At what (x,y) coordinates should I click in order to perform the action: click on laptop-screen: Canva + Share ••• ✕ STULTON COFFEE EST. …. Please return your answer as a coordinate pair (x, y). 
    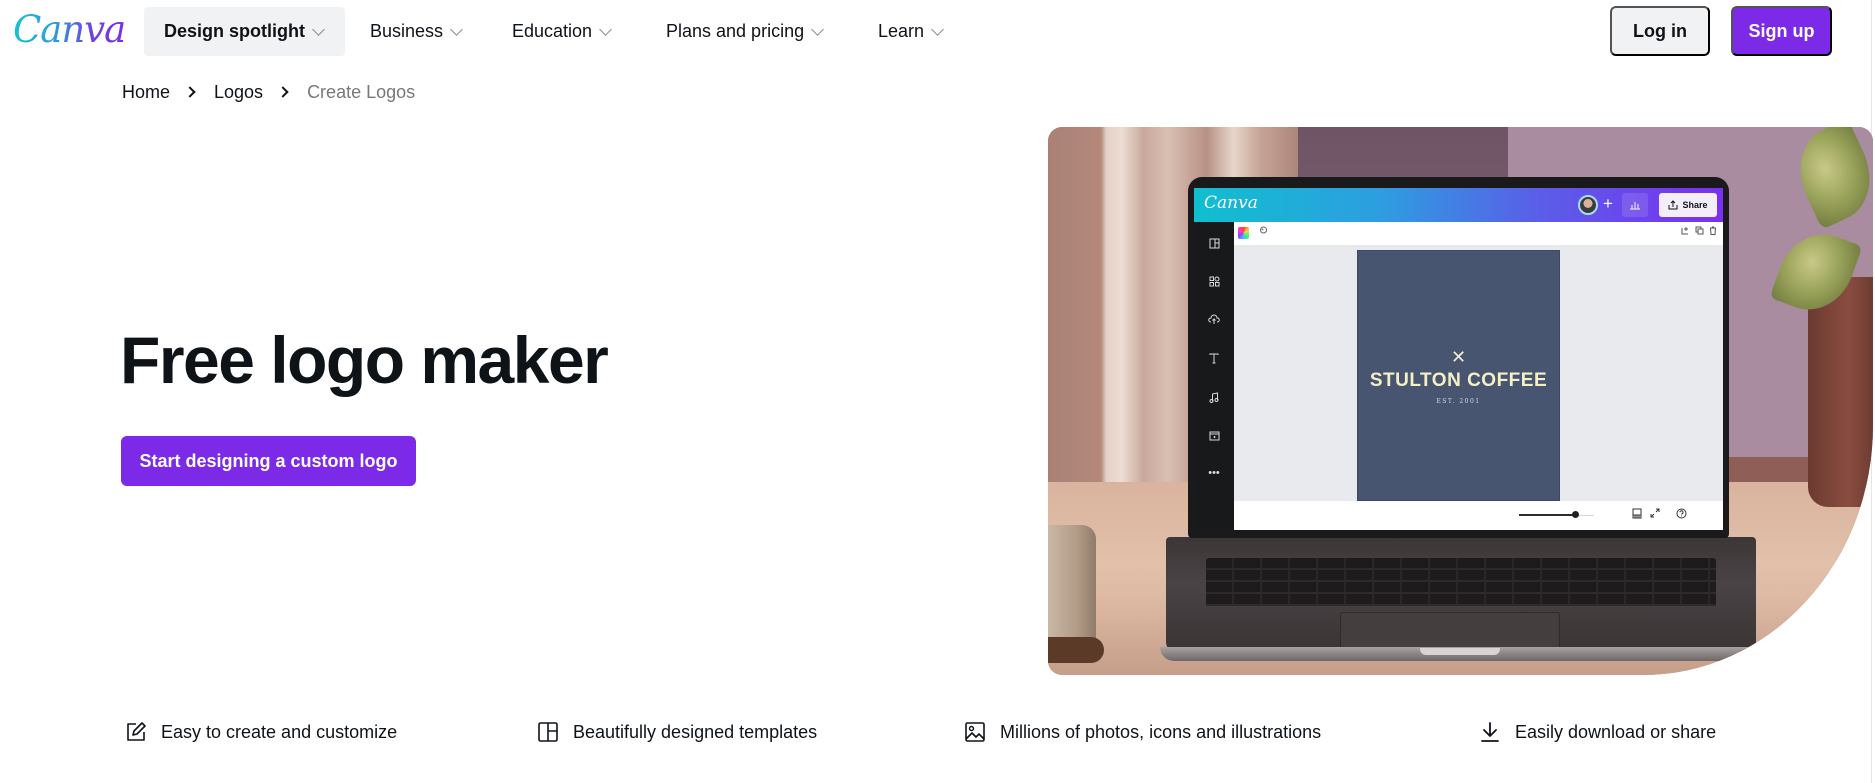
    Looking at the image, I should click on (1458, 359).